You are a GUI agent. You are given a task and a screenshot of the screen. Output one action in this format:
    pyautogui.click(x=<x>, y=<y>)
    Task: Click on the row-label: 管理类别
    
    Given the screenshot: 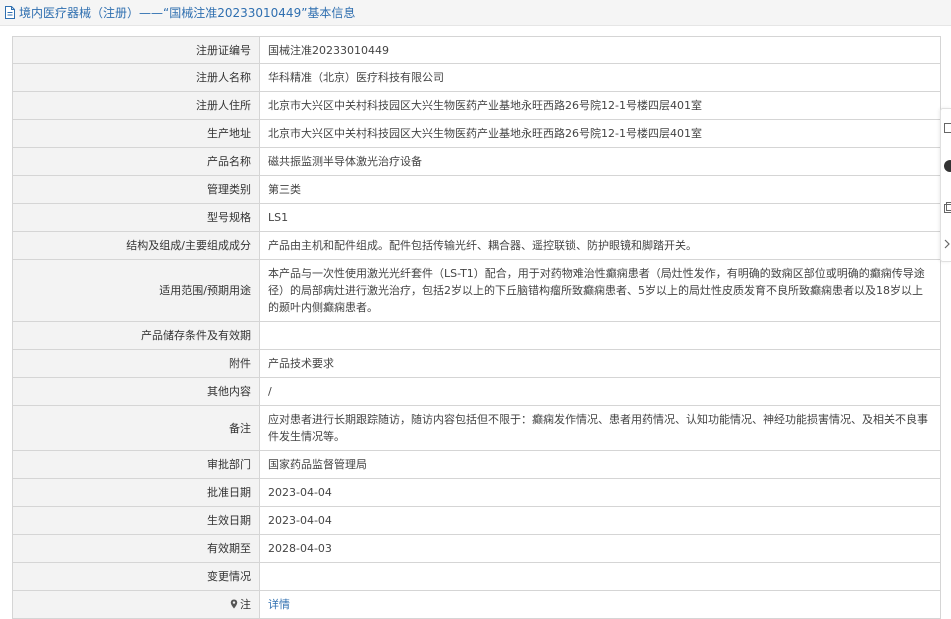 What is the action you would take?
    pyautogui.click(x=136, y=190)
    